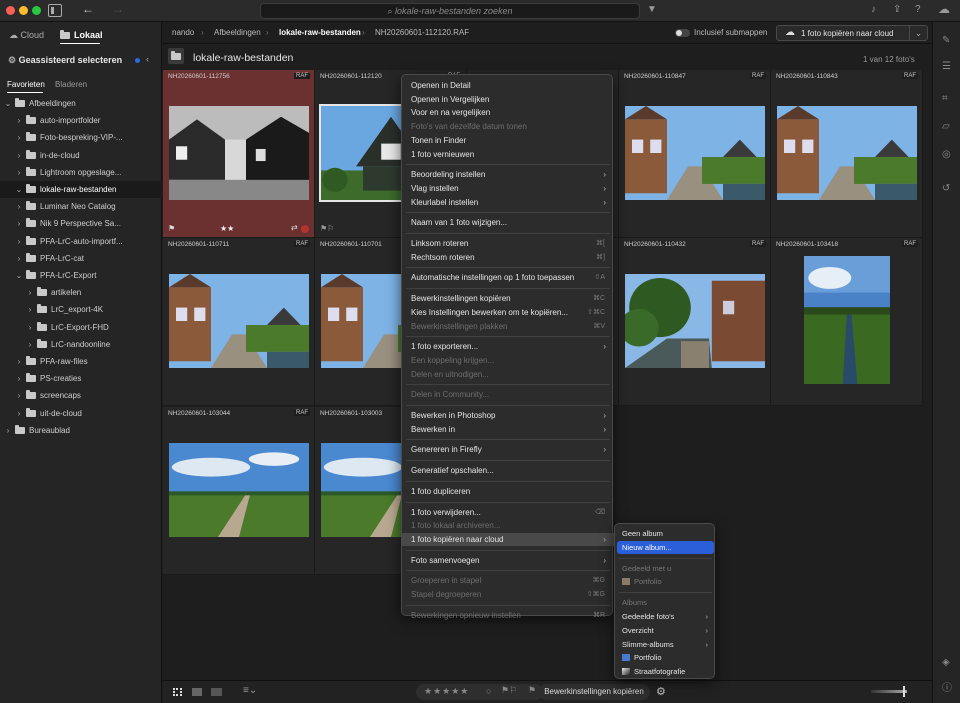 Image resolution: width=960 pixels, height=703 pixels. I want to click on star-rating-icons: ★★★★★, so click(446, 691).